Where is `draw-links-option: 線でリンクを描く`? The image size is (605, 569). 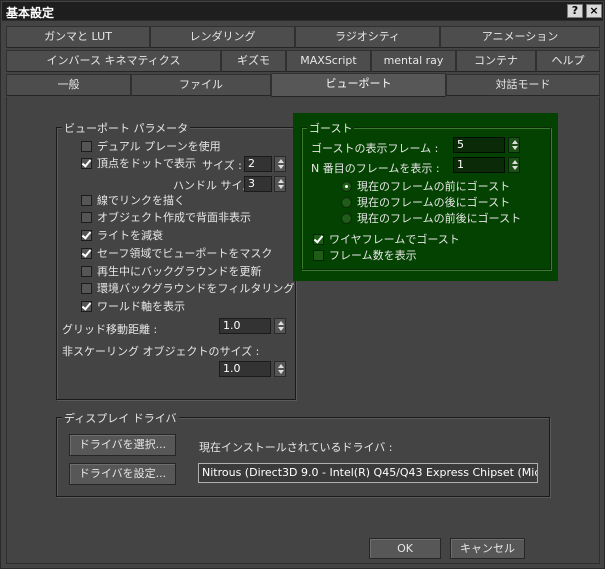 draw-links-option: 線でリンクを描く is located at coordinates (133, 200).